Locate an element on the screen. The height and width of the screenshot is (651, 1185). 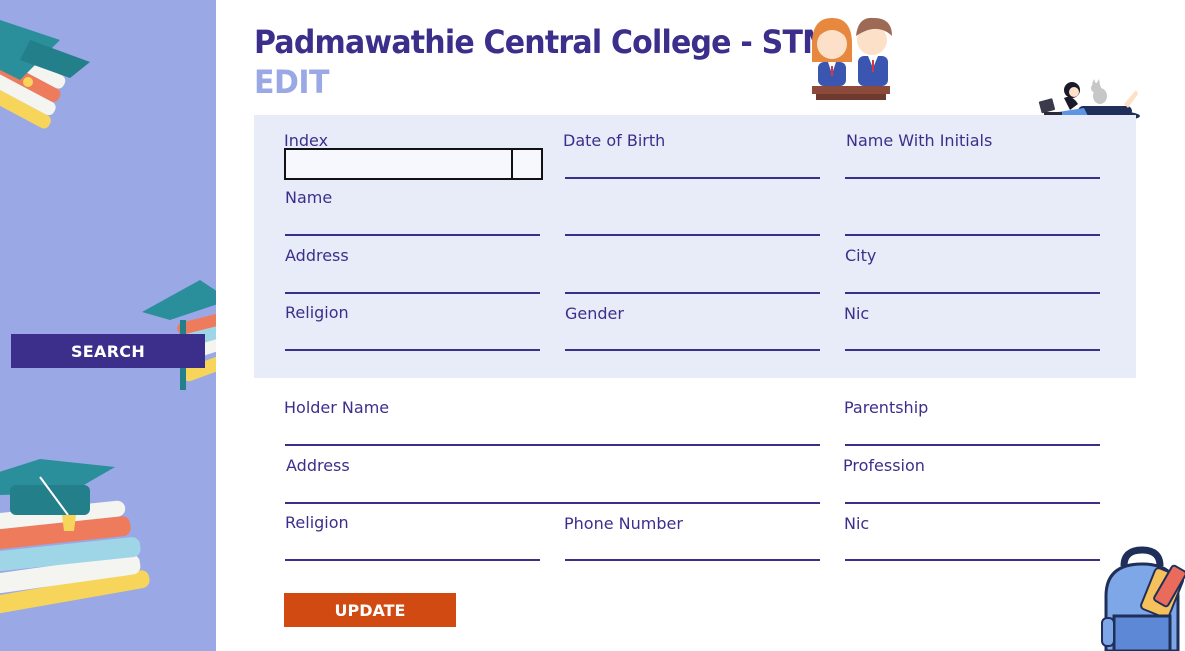
city-field is located at coordinates (972, 293).